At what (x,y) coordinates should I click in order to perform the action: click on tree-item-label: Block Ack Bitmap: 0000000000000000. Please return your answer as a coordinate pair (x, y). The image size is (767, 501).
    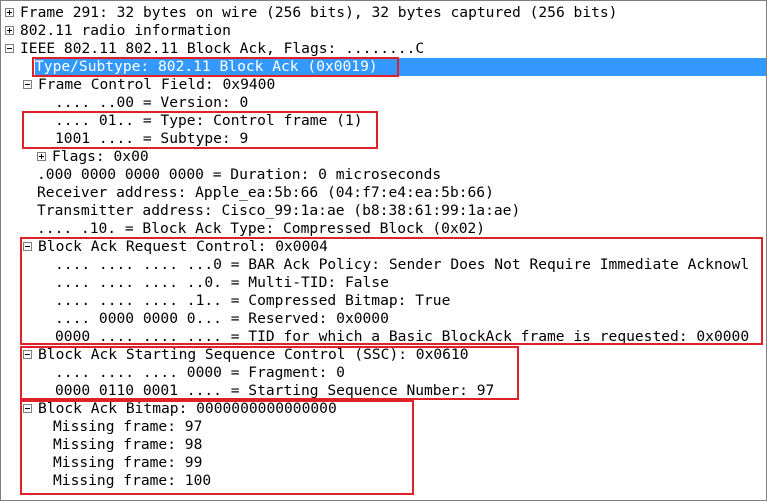
    Looking at the image, I should click on (187, 408).